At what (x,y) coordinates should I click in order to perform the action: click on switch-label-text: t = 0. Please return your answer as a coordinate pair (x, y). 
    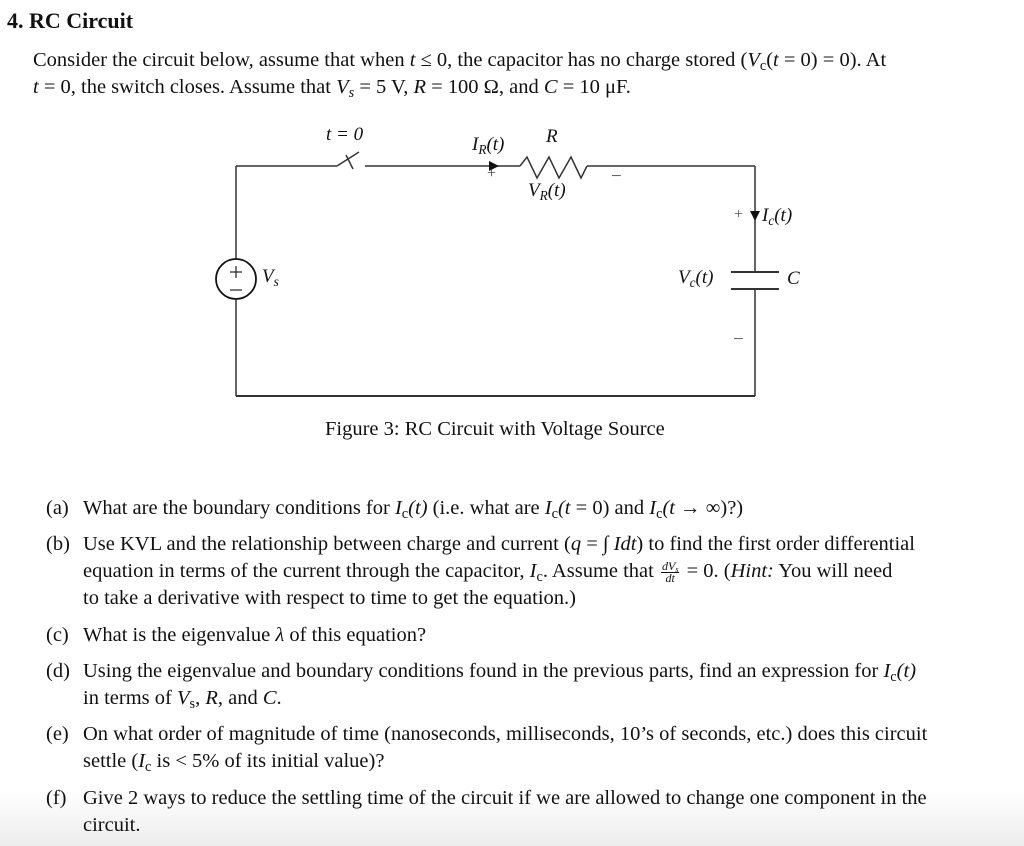
    Looking at the image, I should click on (345, 134).